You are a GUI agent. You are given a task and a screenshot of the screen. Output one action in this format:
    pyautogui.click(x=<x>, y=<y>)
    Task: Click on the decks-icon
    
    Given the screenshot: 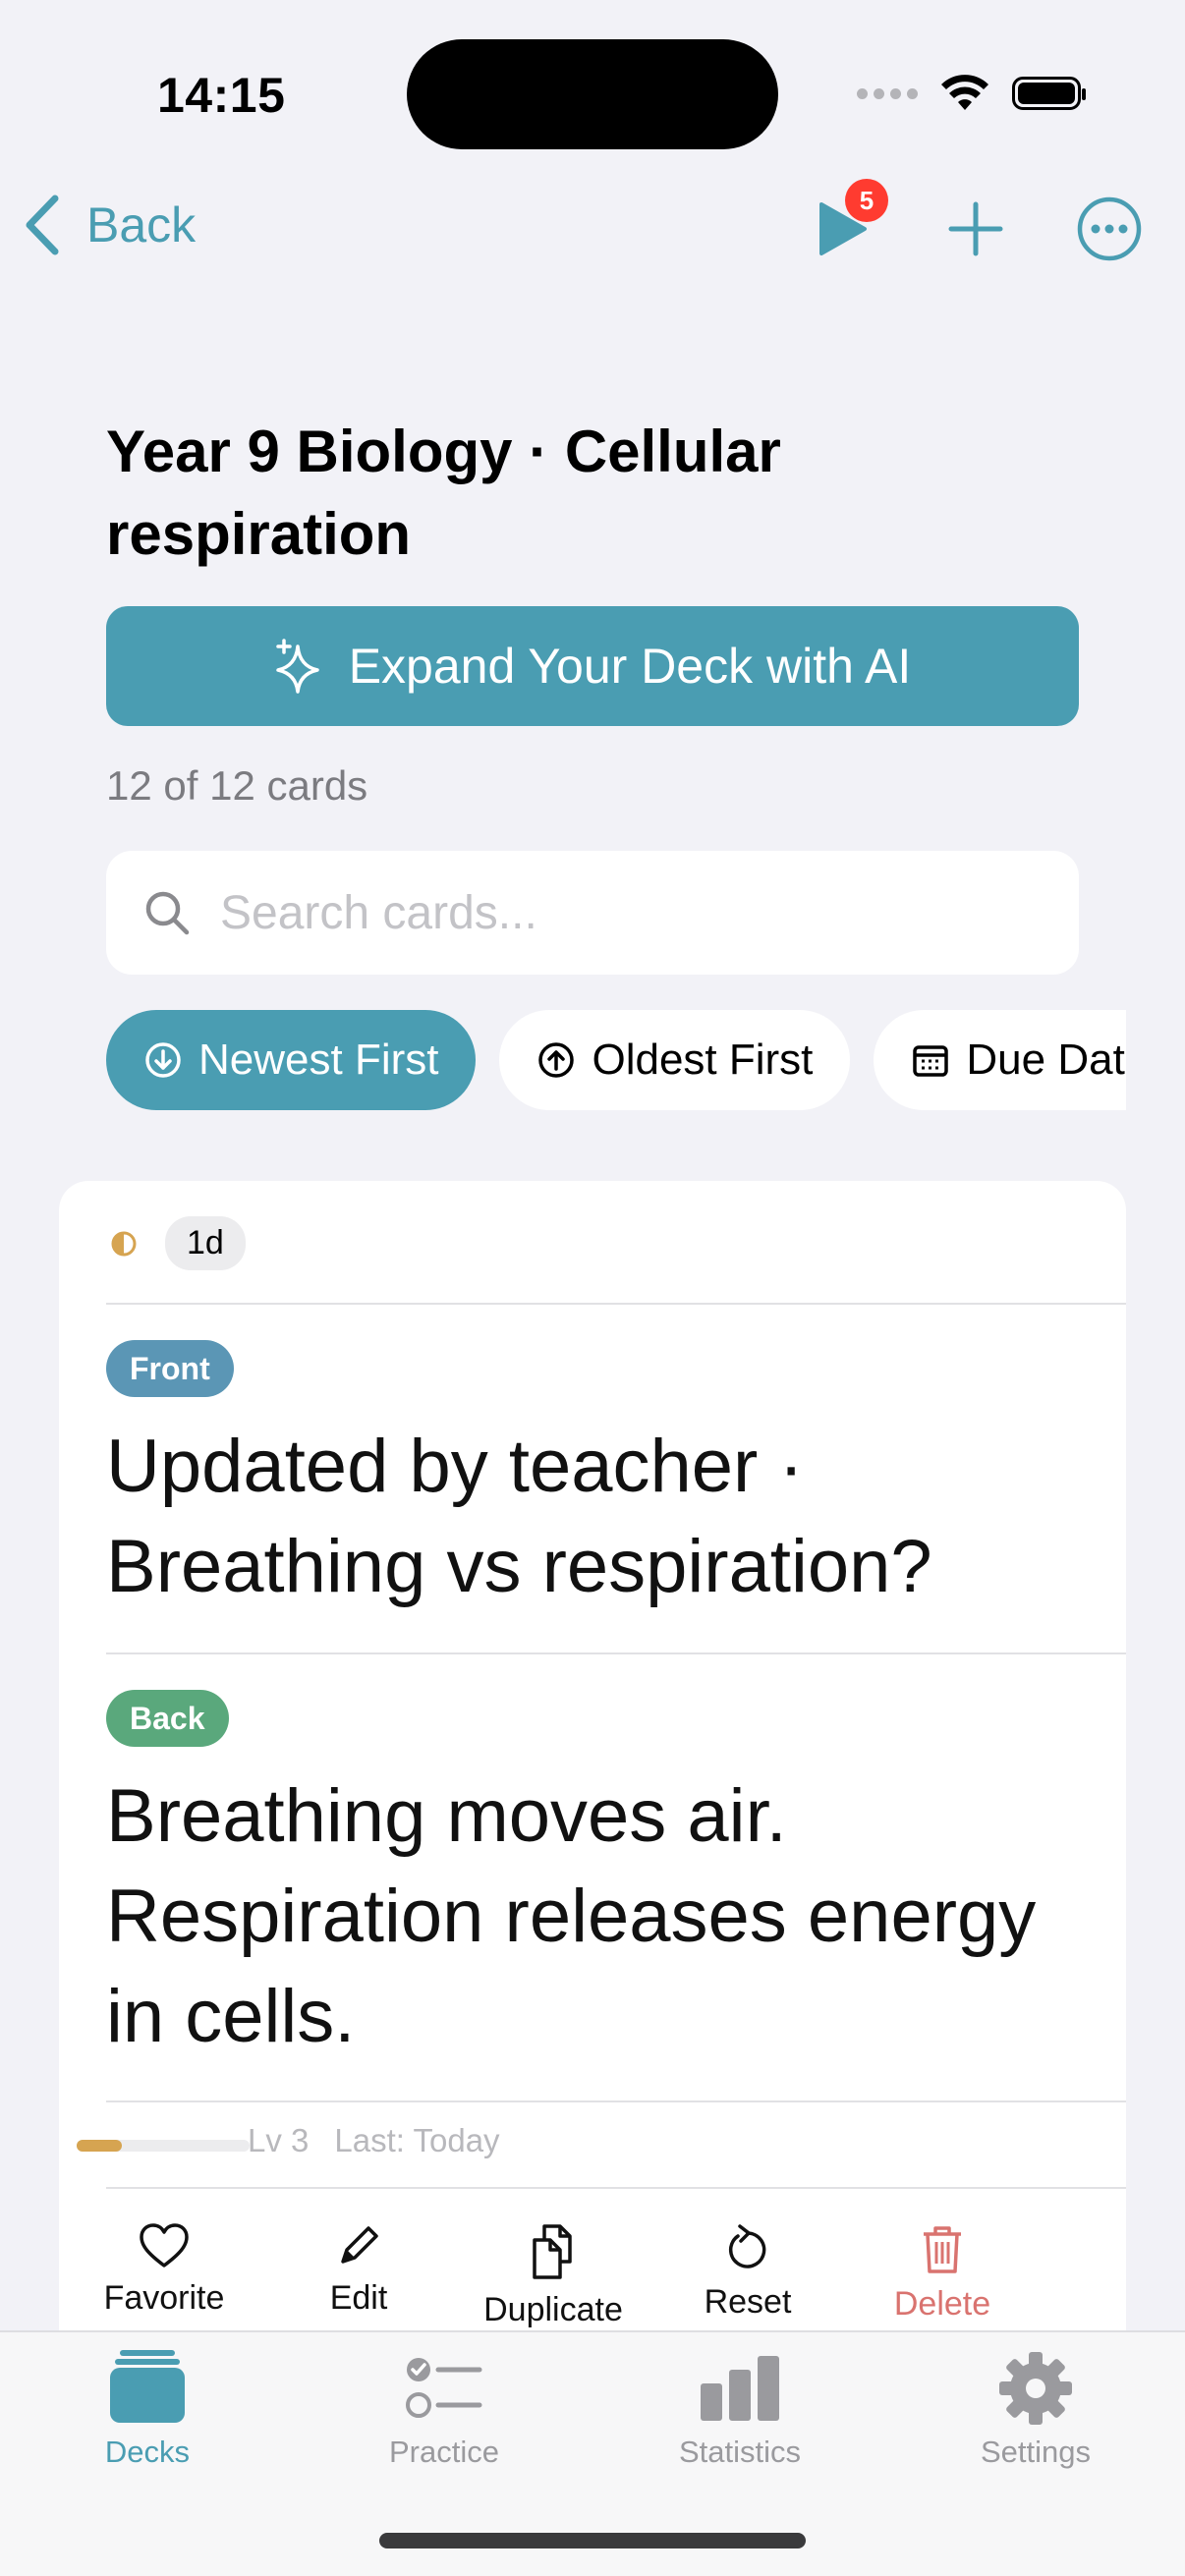 What is the action you would take?
    pyautogui.click(x=148, y=2386)
    